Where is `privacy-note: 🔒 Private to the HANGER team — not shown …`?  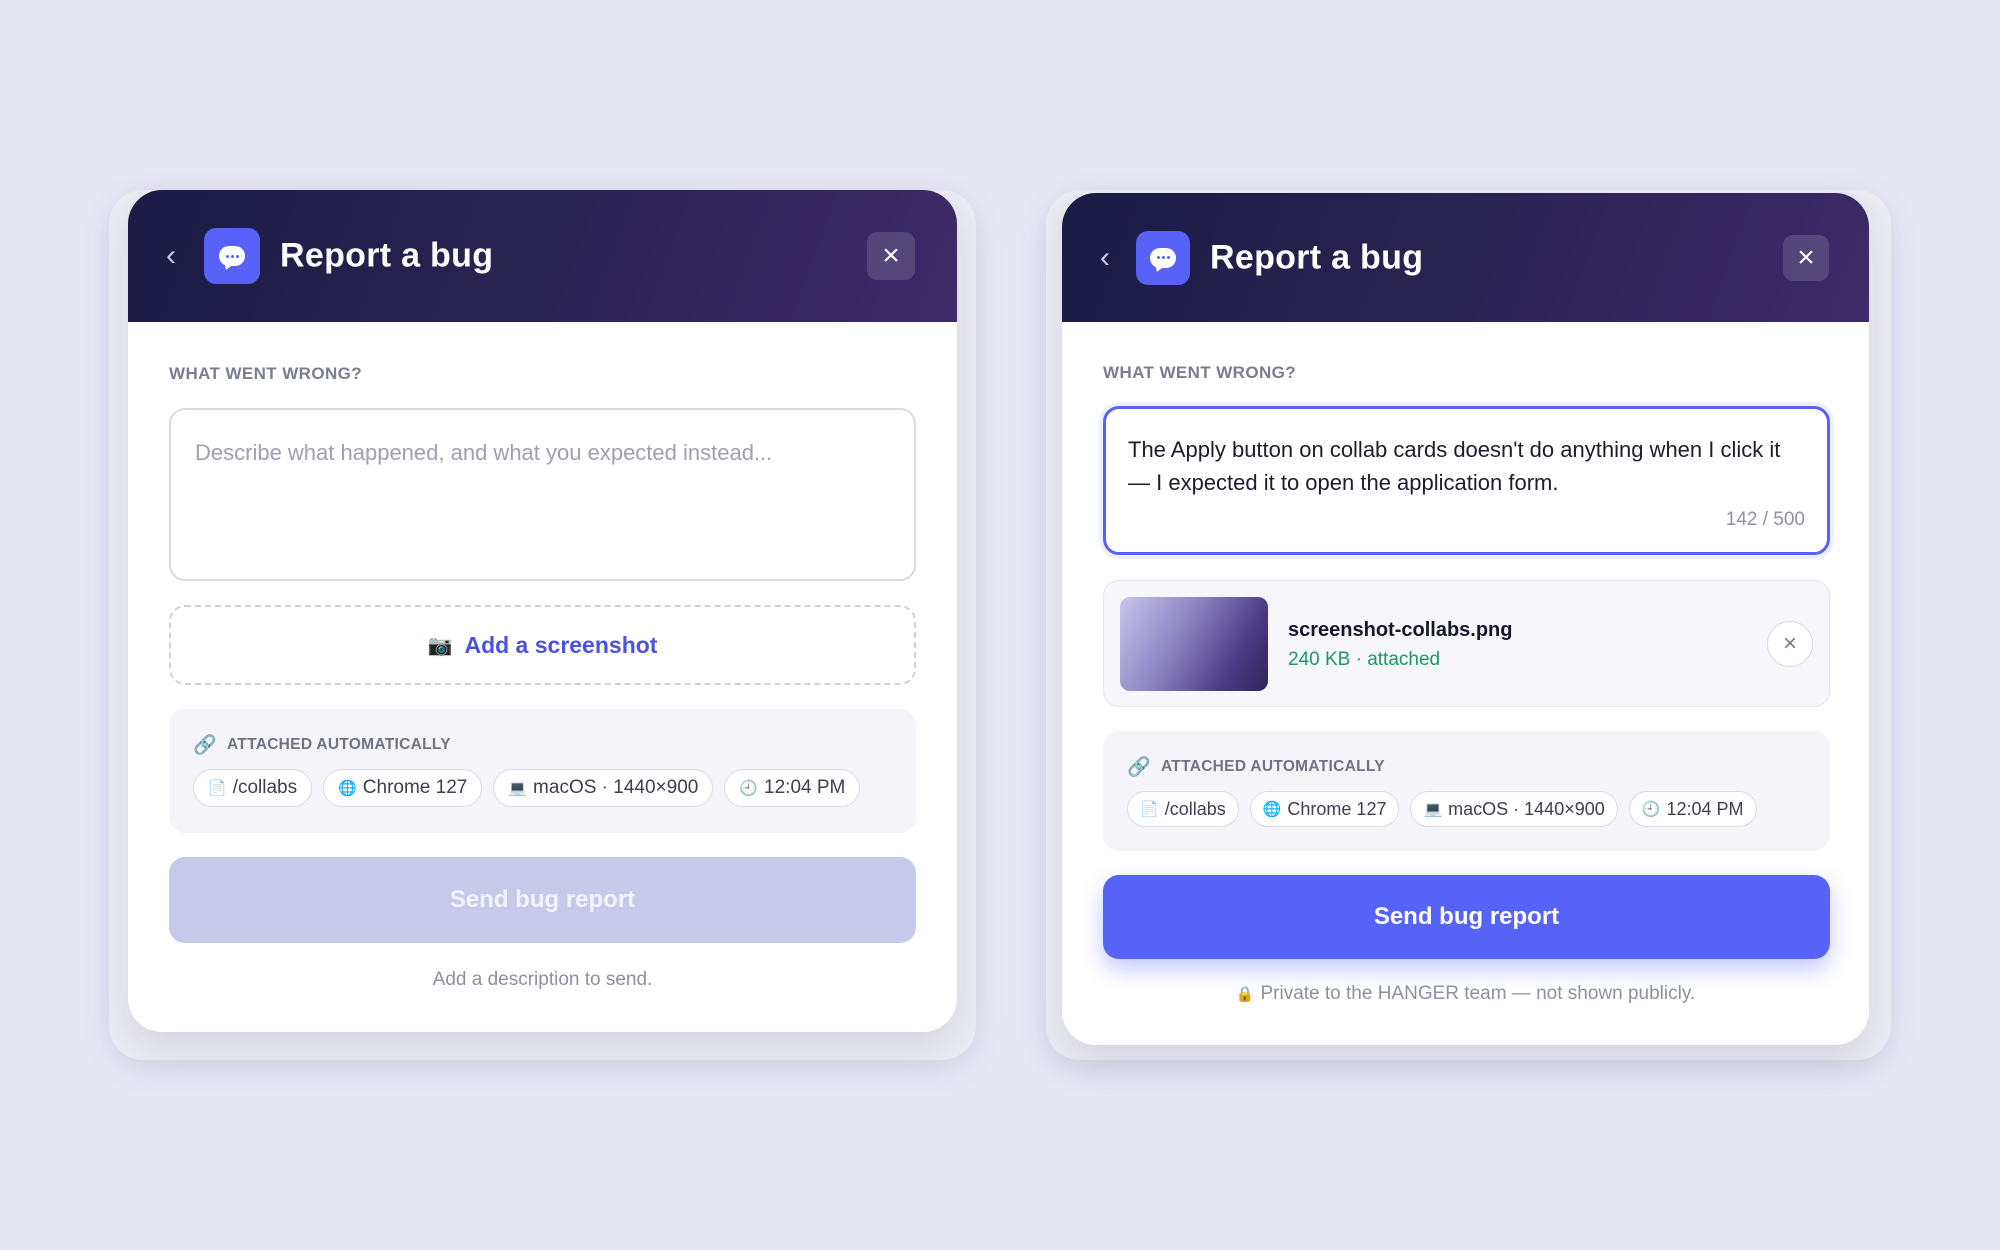 privacy-note: 🔒 Private to the HANGER team — not shown … is located at coordinates (1465, 993).